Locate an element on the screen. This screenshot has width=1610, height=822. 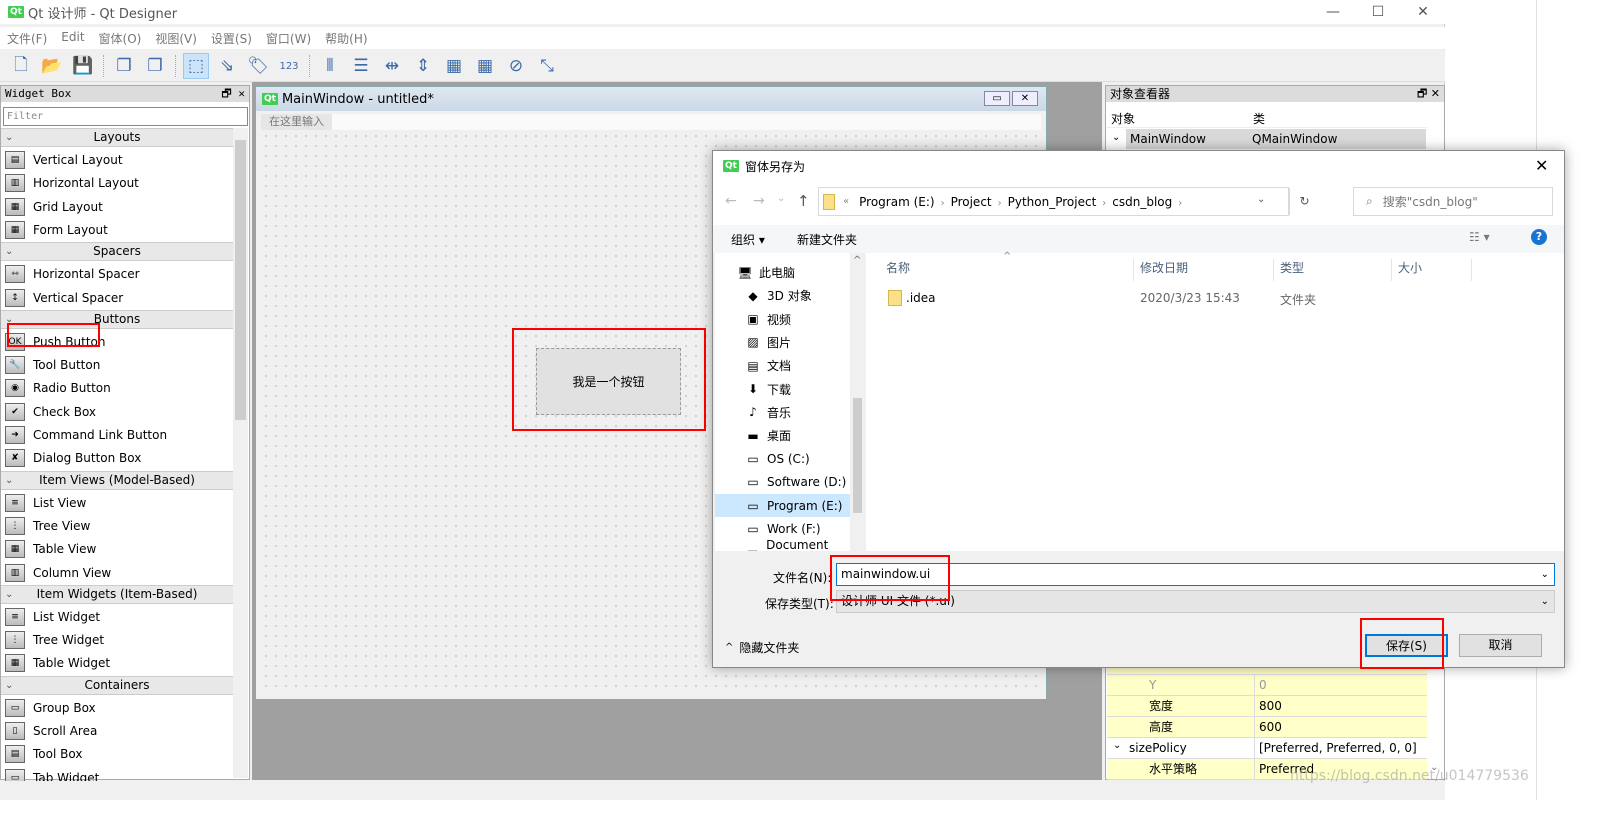
column-object: 对象 is located at coordinates (1123, 118).